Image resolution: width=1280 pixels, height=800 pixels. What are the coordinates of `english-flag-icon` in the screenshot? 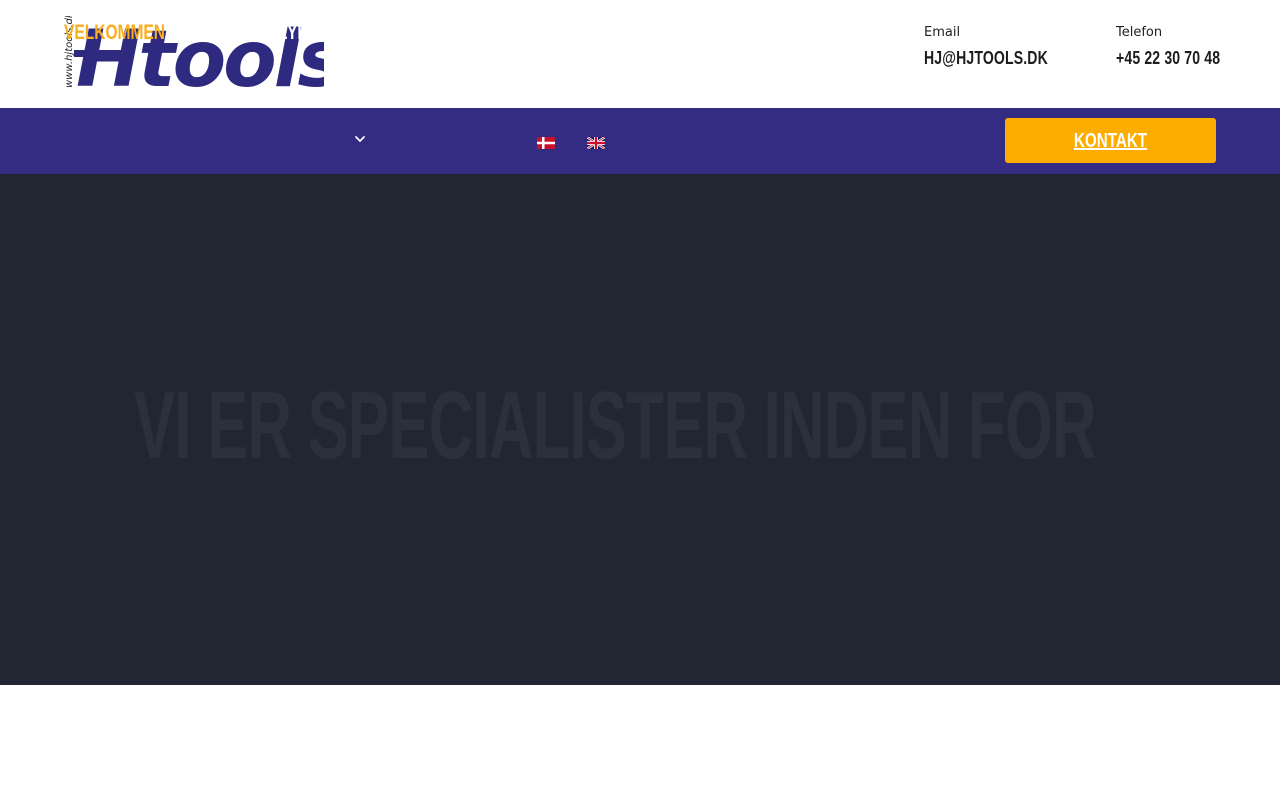 It's located at (596, 143).